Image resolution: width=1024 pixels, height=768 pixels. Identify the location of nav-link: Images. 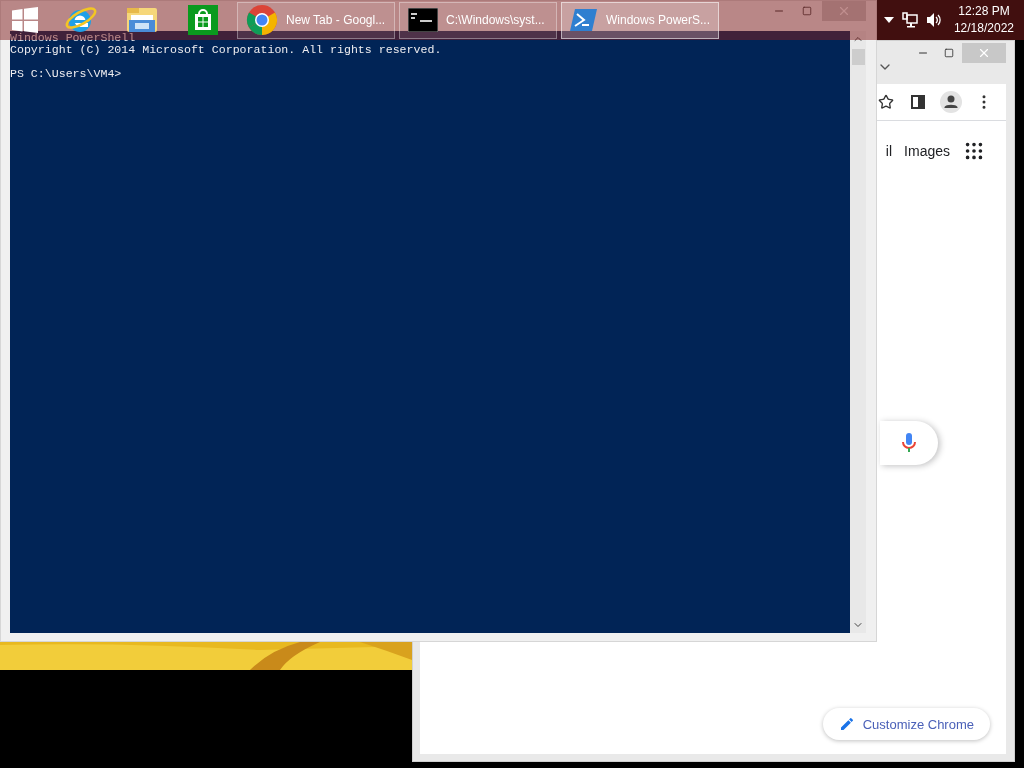
(927, 151).